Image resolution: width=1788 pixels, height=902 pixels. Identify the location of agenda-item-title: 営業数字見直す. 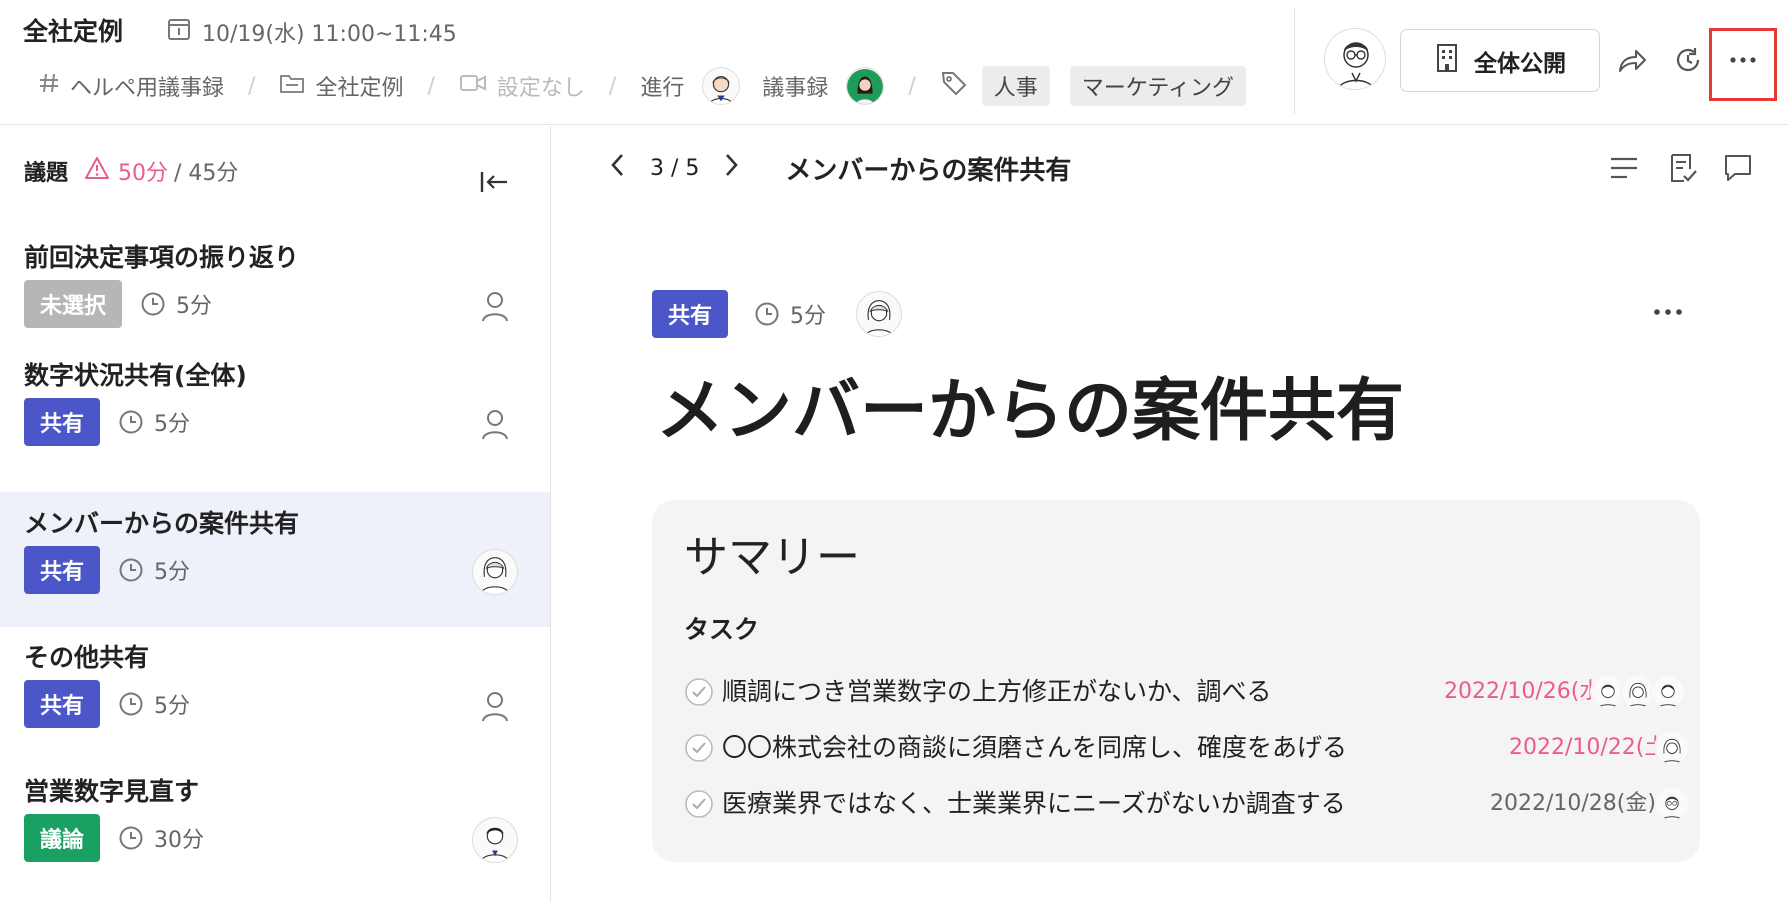
(112, 791).